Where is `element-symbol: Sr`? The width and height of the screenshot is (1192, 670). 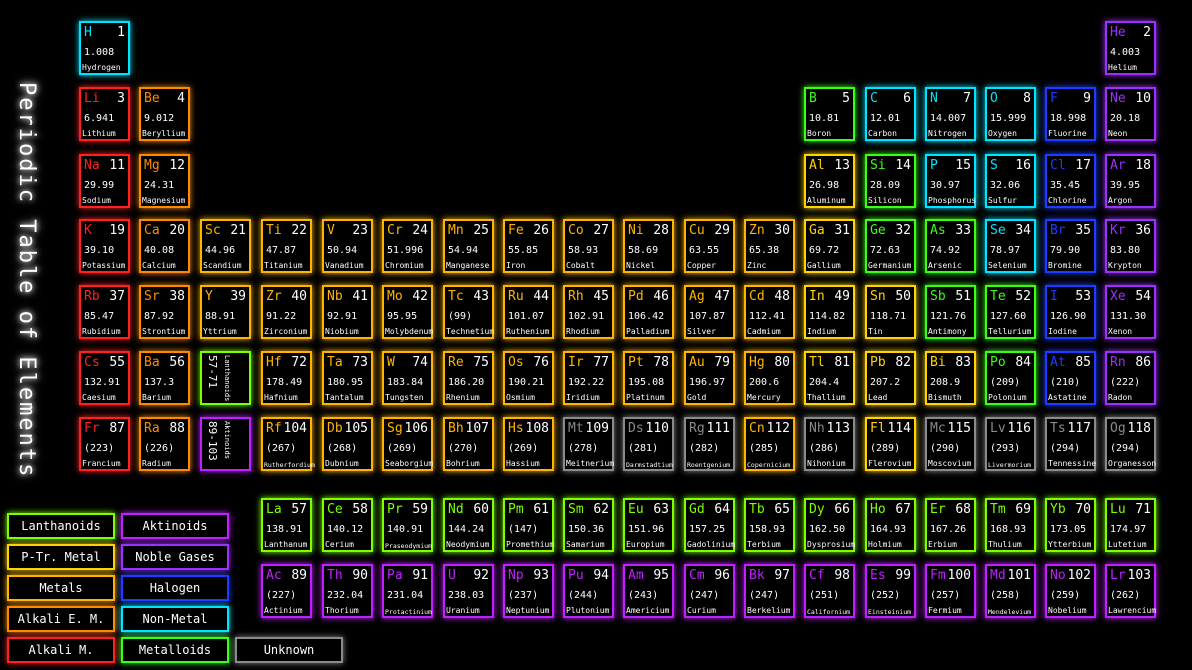 element-symbol: Sr is located at coordinates (152, 296).